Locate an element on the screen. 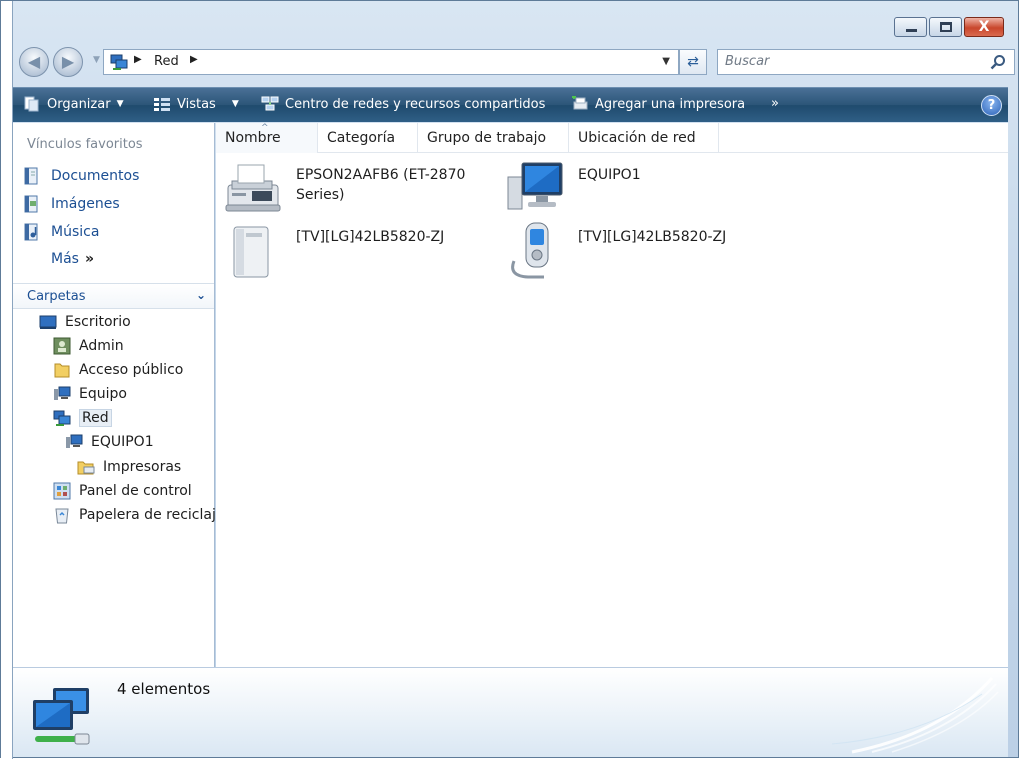  column-header-name: ^ Nombre is located at coordinates (267, 138).